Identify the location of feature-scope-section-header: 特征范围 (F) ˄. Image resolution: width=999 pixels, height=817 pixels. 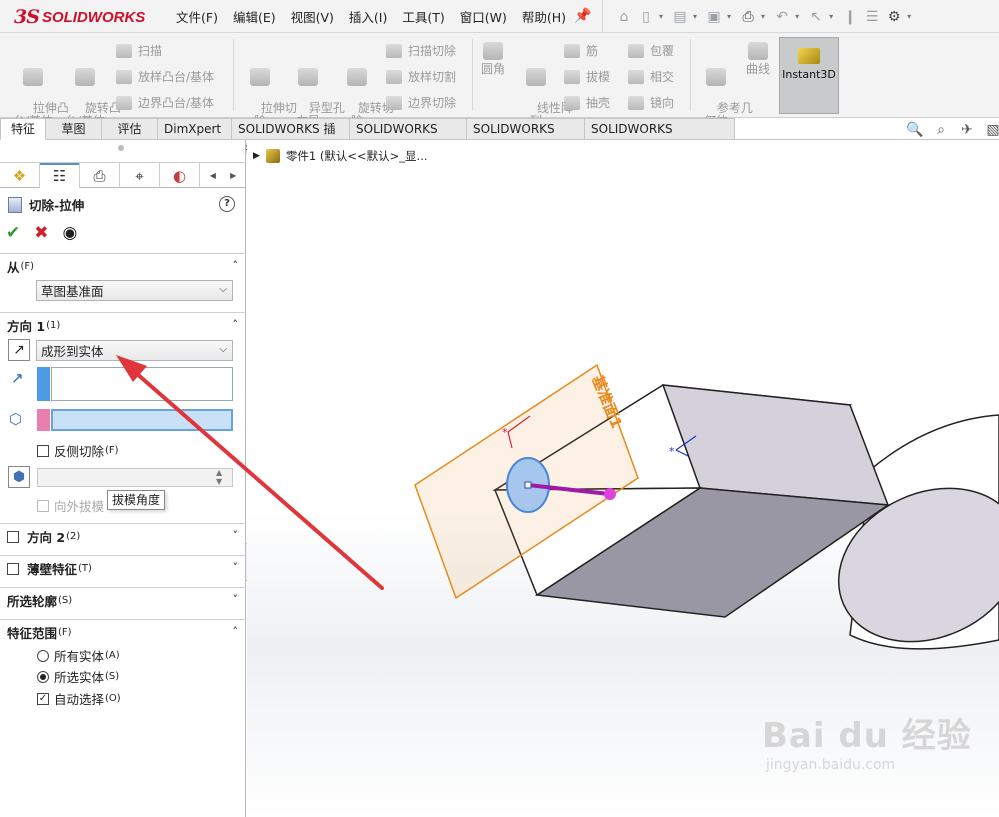
(123, 632).